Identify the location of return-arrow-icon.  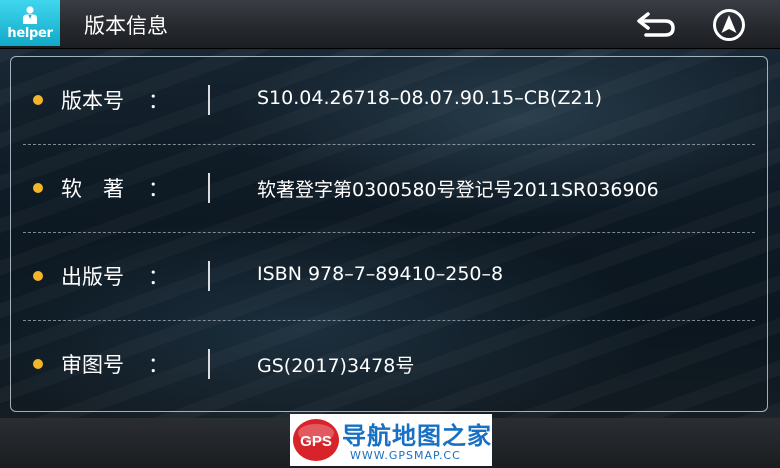
(656, 24).